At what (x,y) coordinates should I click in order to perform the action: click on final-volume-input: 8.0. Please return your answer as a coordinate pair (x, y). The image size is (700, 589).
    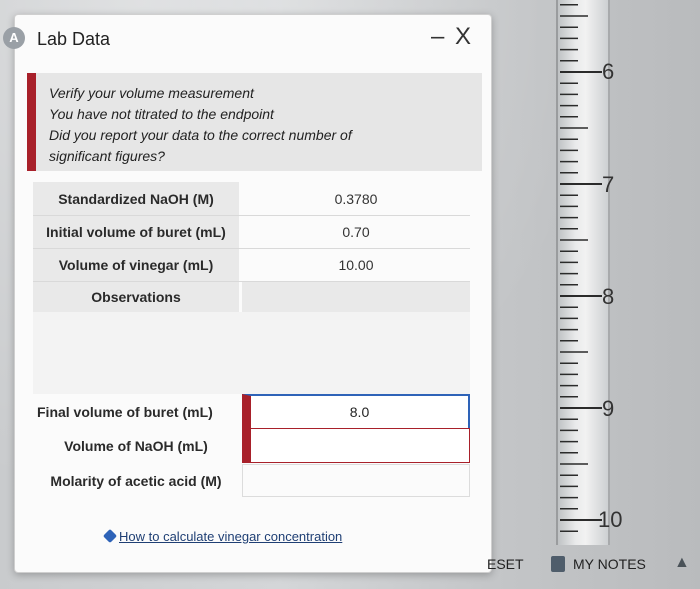
    Looking at the image, I should click on (356, 412).